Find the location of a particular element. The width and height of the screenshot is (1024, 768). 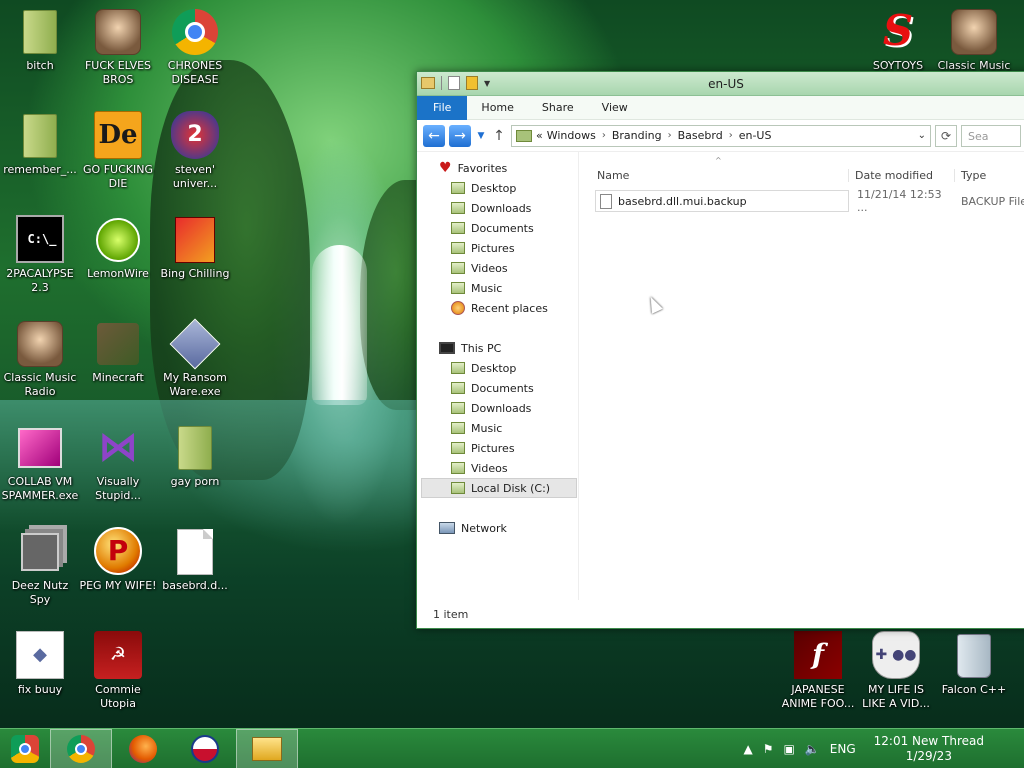

desktop-icon-bing-chilling: Bing Chilling is located at coordinates (195, 248).